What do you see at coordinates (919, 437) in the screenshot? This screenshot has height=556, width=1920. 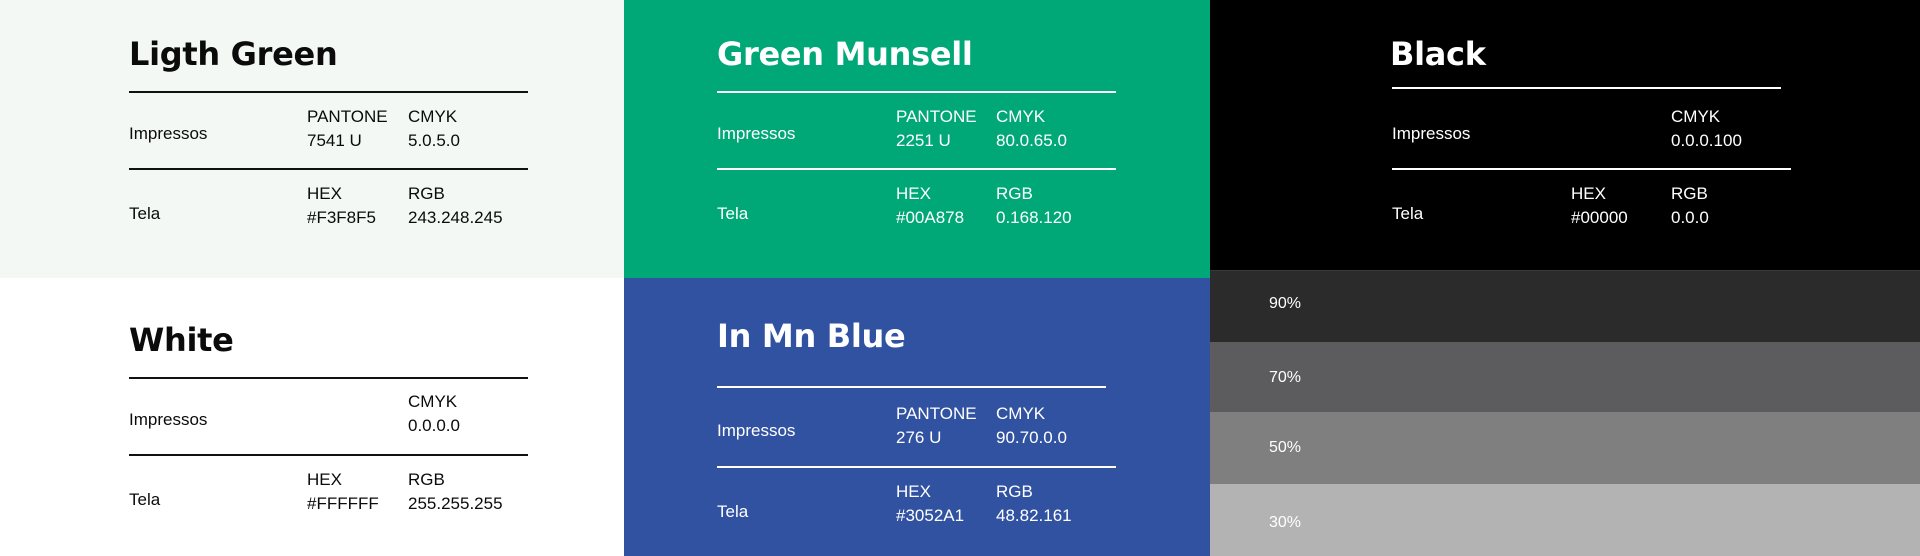 I see `pantone-value: 276 U` at bounding box center [919, 437].